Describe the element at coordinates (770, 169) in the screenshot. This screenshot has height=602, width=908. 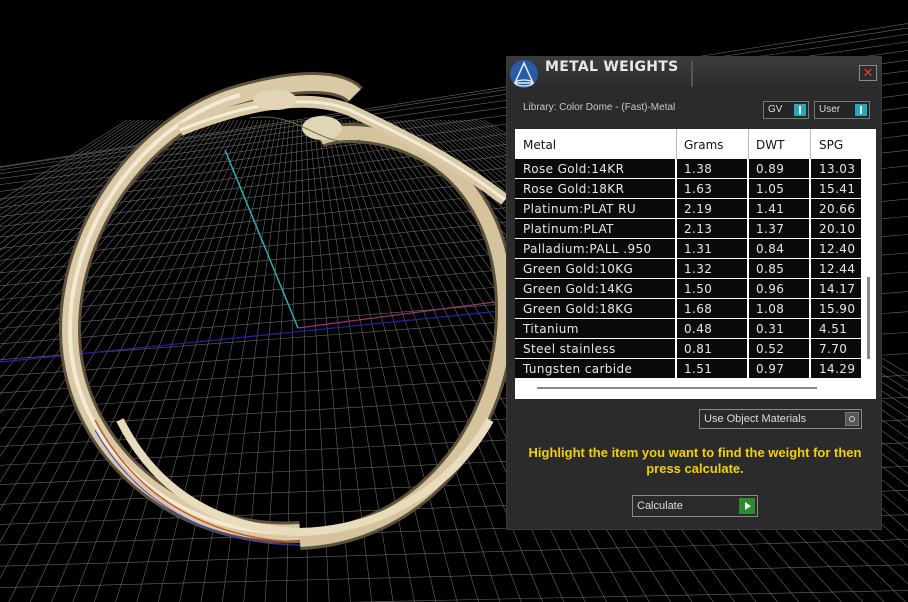
I see `cell-dwt: 0.89` at that location.